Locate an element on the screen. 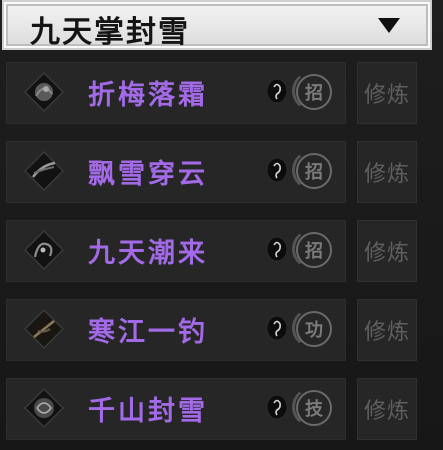 This screenshot has width=443, height=450. skill-row: 千山封雪 技 is located at coordinates (176, 409).